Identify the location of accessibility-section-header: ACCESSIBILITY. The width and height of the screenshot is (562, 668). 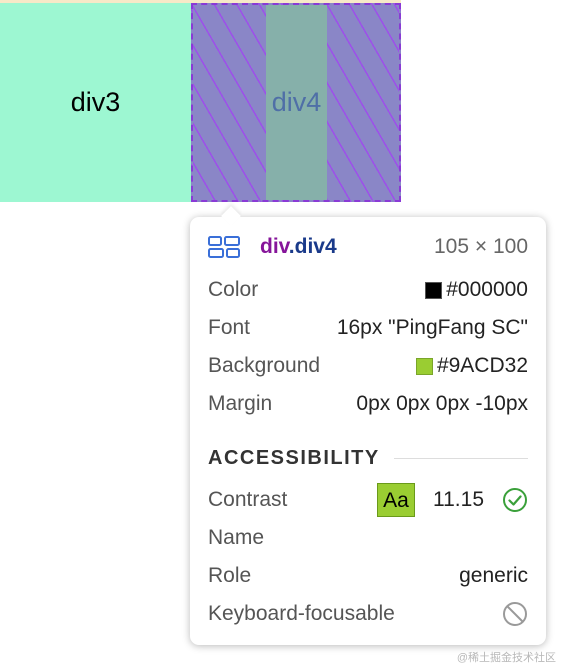
(368, 458).